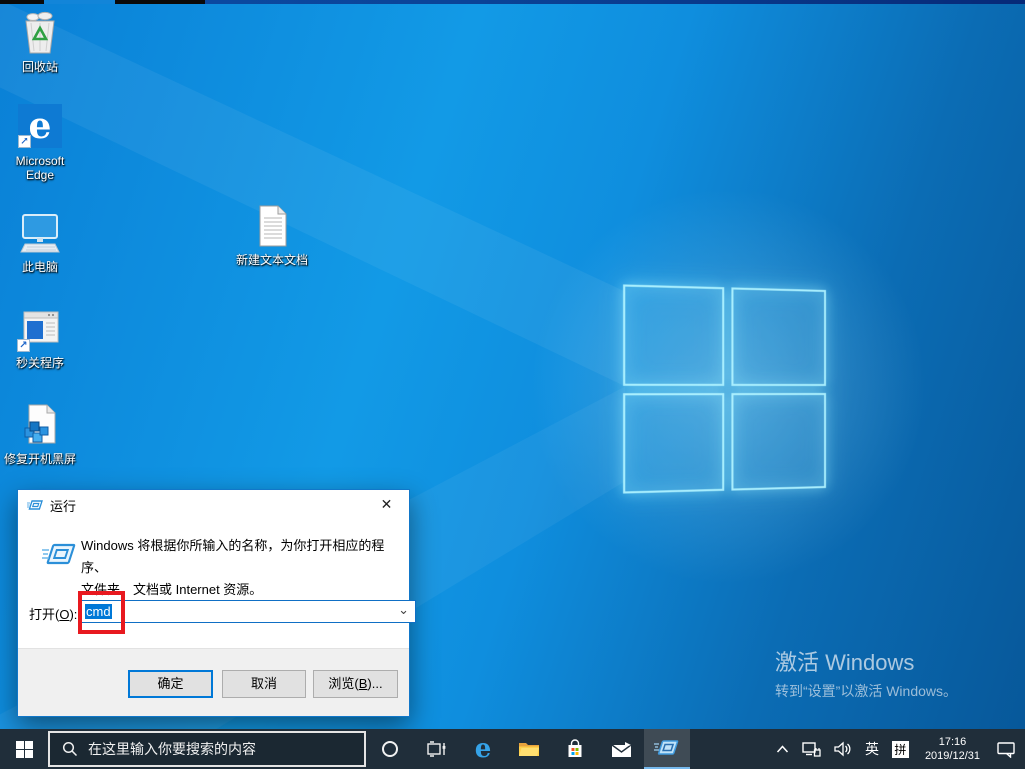 The width and height of the screenshot is (1025, 769). Describe the element at coordinates (271, 260) in the screenshot. I see `desktop-icon-label: 新建文本文档` at that location.